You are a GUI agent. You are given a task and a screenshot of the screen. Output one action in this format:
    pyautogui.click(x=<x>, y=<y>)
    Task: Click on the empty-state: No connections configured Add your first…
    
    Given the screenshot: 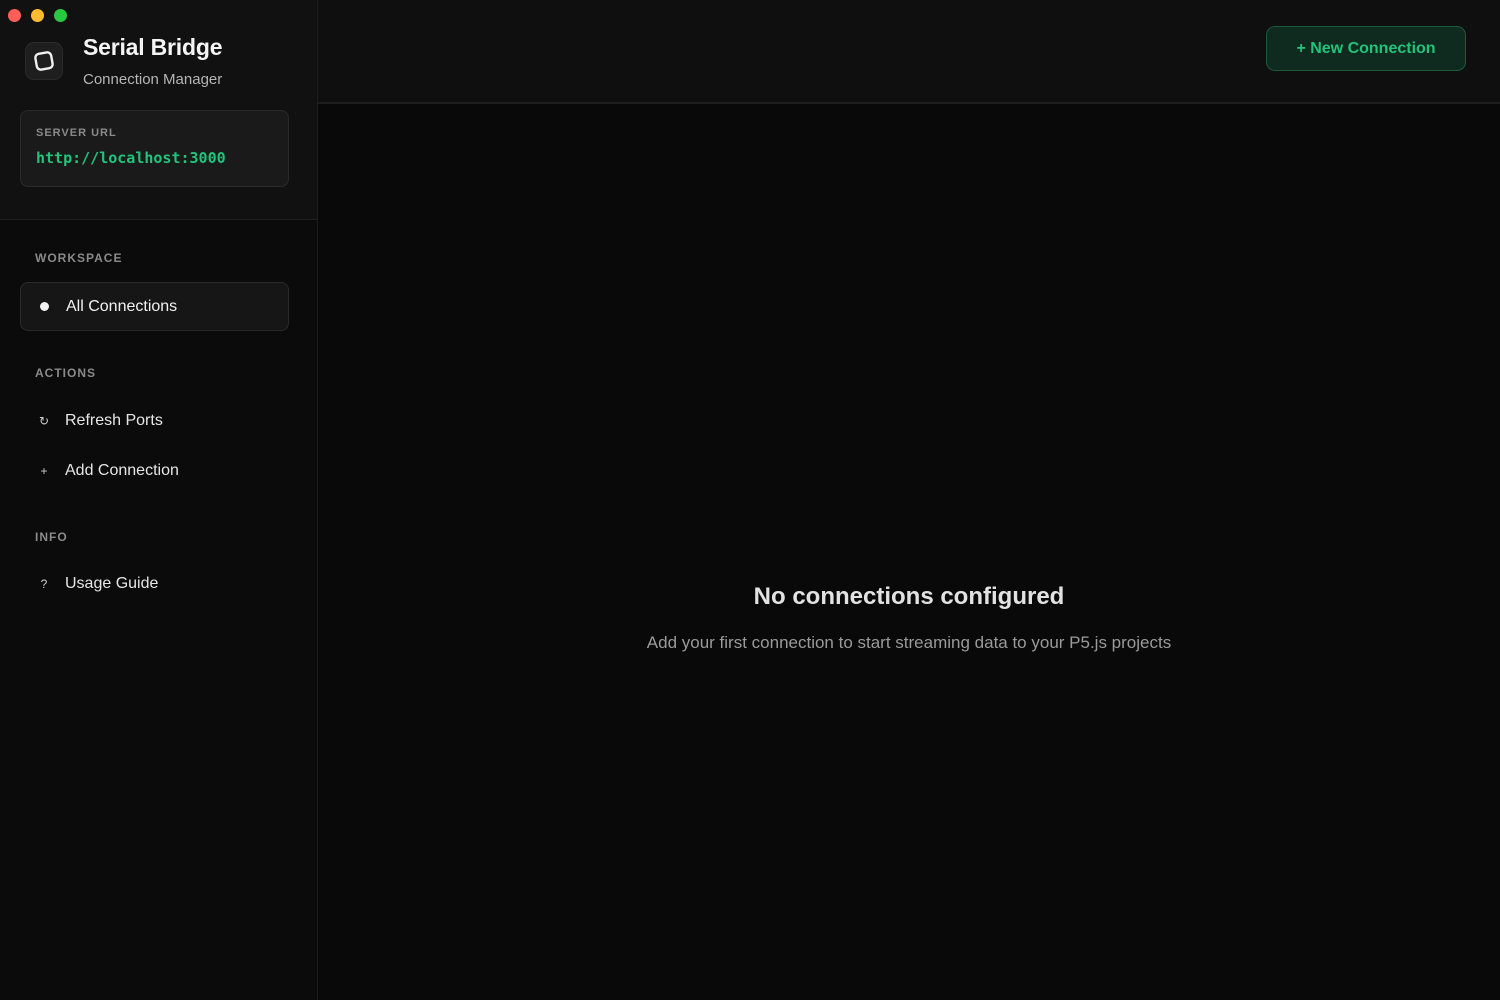 What is the action you would take?
    pyautogui.click(x=909, y=618)
    